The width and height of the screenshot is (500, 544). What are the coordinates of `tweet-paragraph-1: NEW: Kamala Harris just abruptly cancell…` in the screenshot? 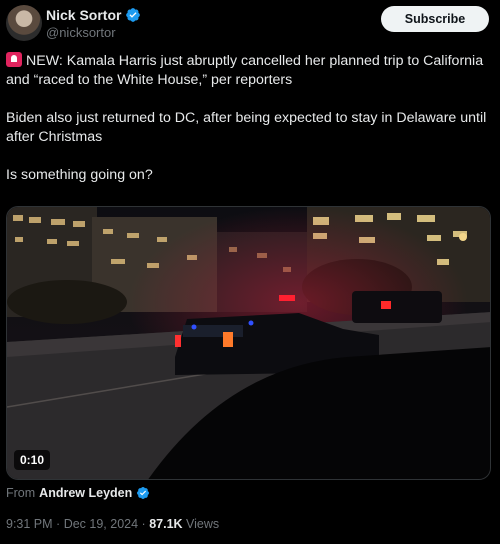 It's located at (248, 71).